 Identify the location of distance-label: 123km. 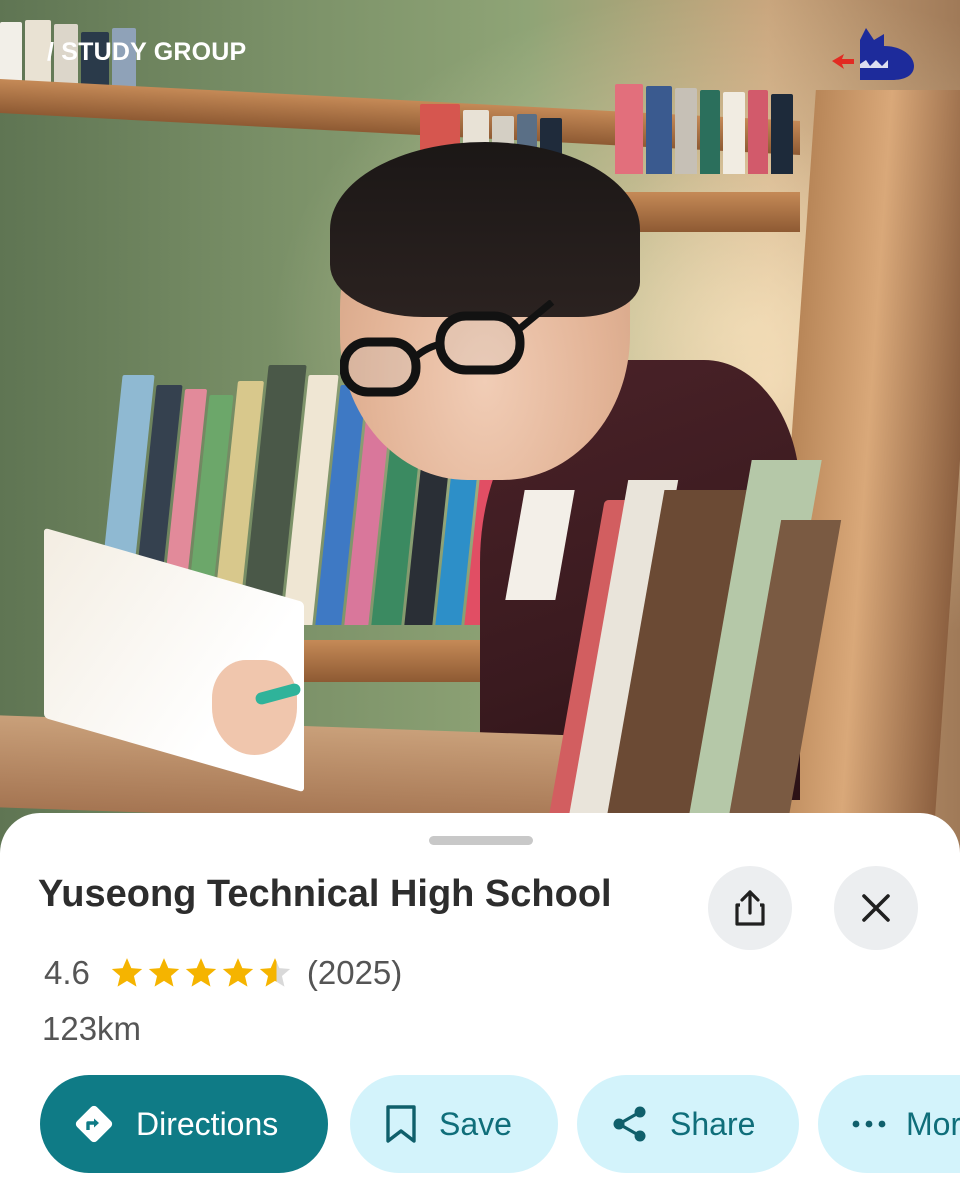
(92, 1028).